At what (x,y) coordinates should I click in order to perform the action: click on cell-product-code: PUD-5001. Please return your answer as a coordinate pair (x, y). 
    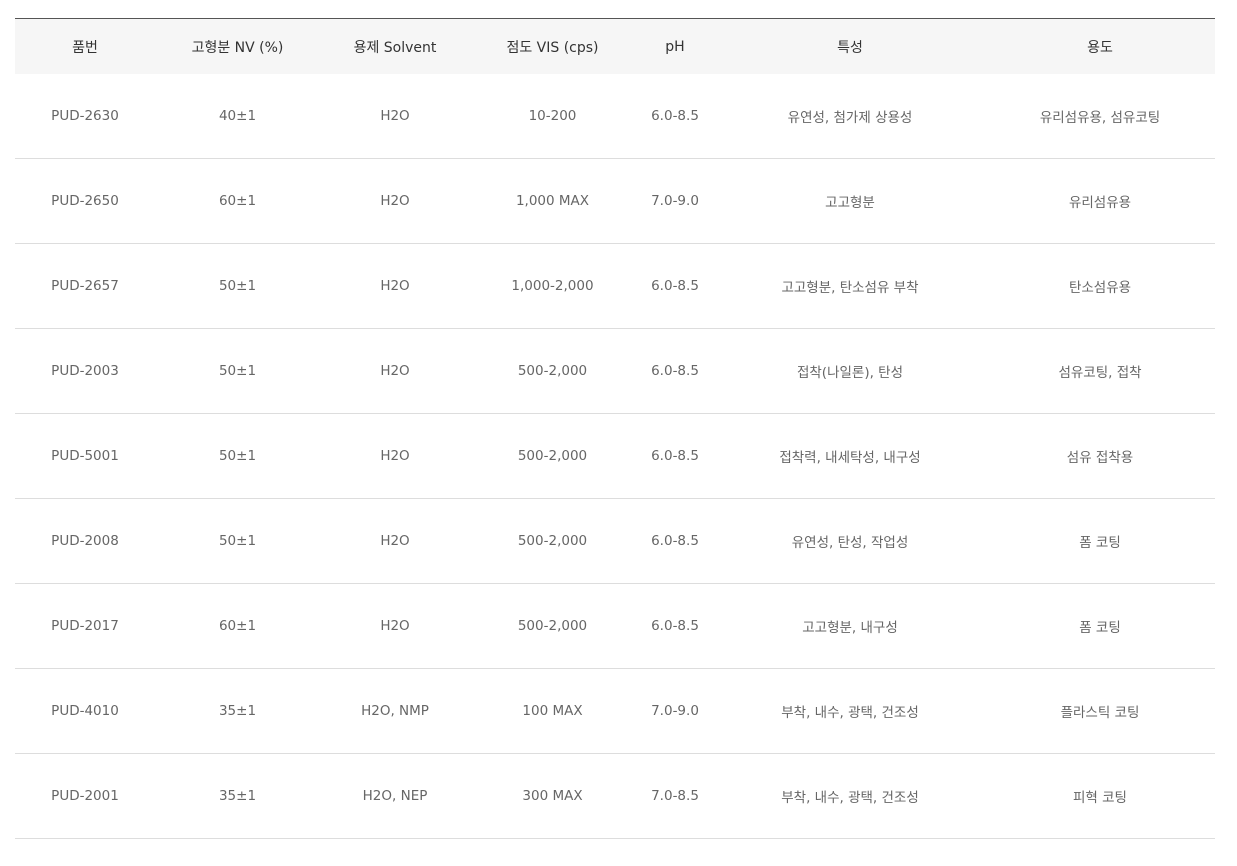
    Looking at the image, I should click on (85, 456).